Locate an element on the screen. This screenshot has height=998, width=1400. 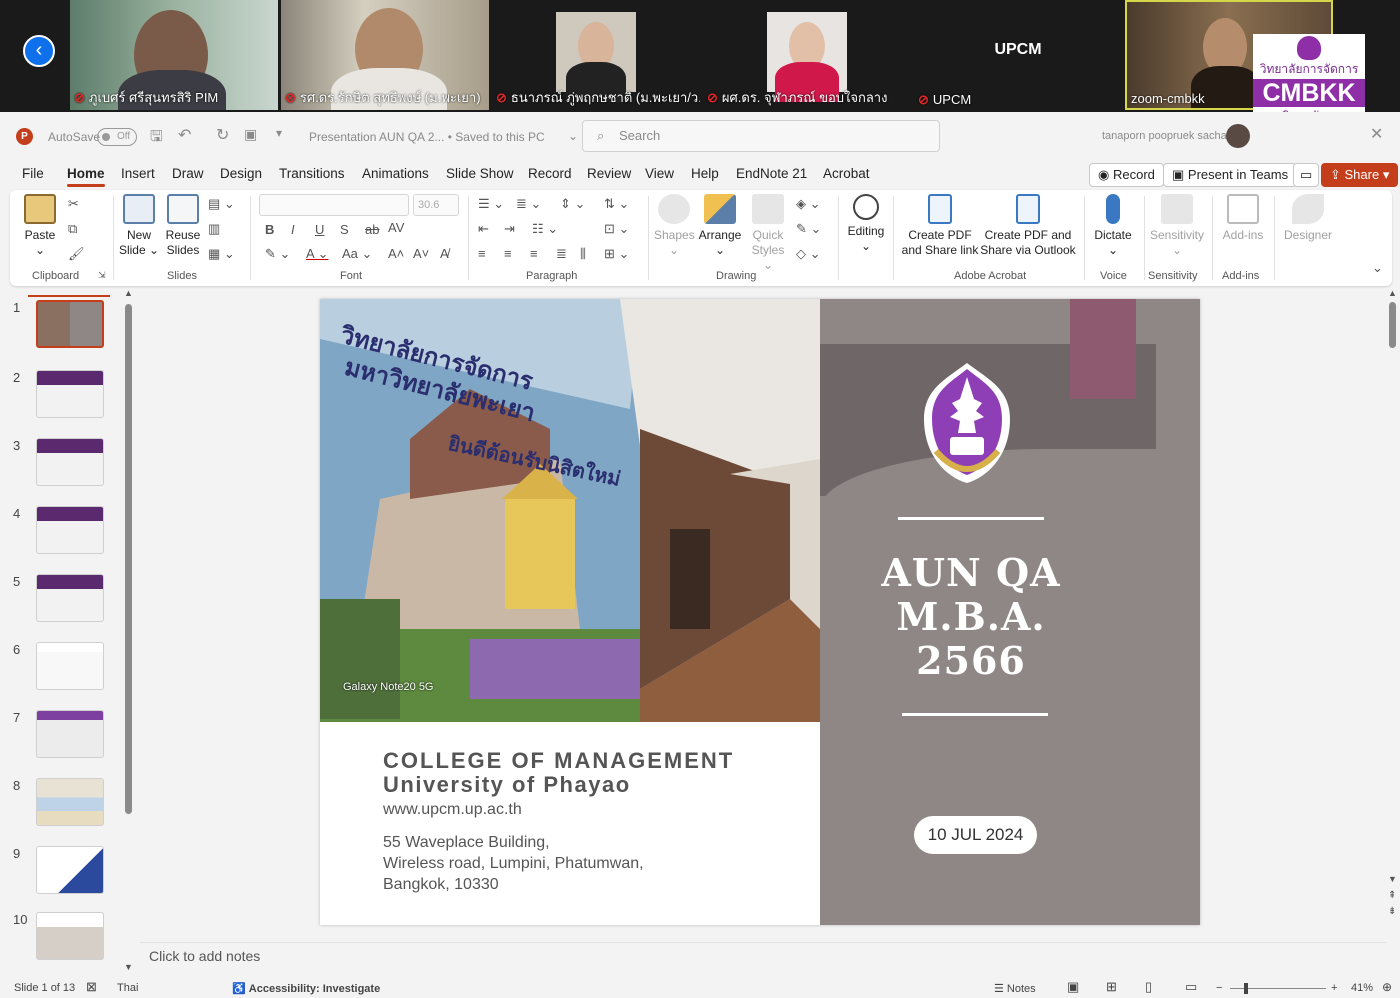
strikethrough-button: ab is located at coordinates (372, 229).